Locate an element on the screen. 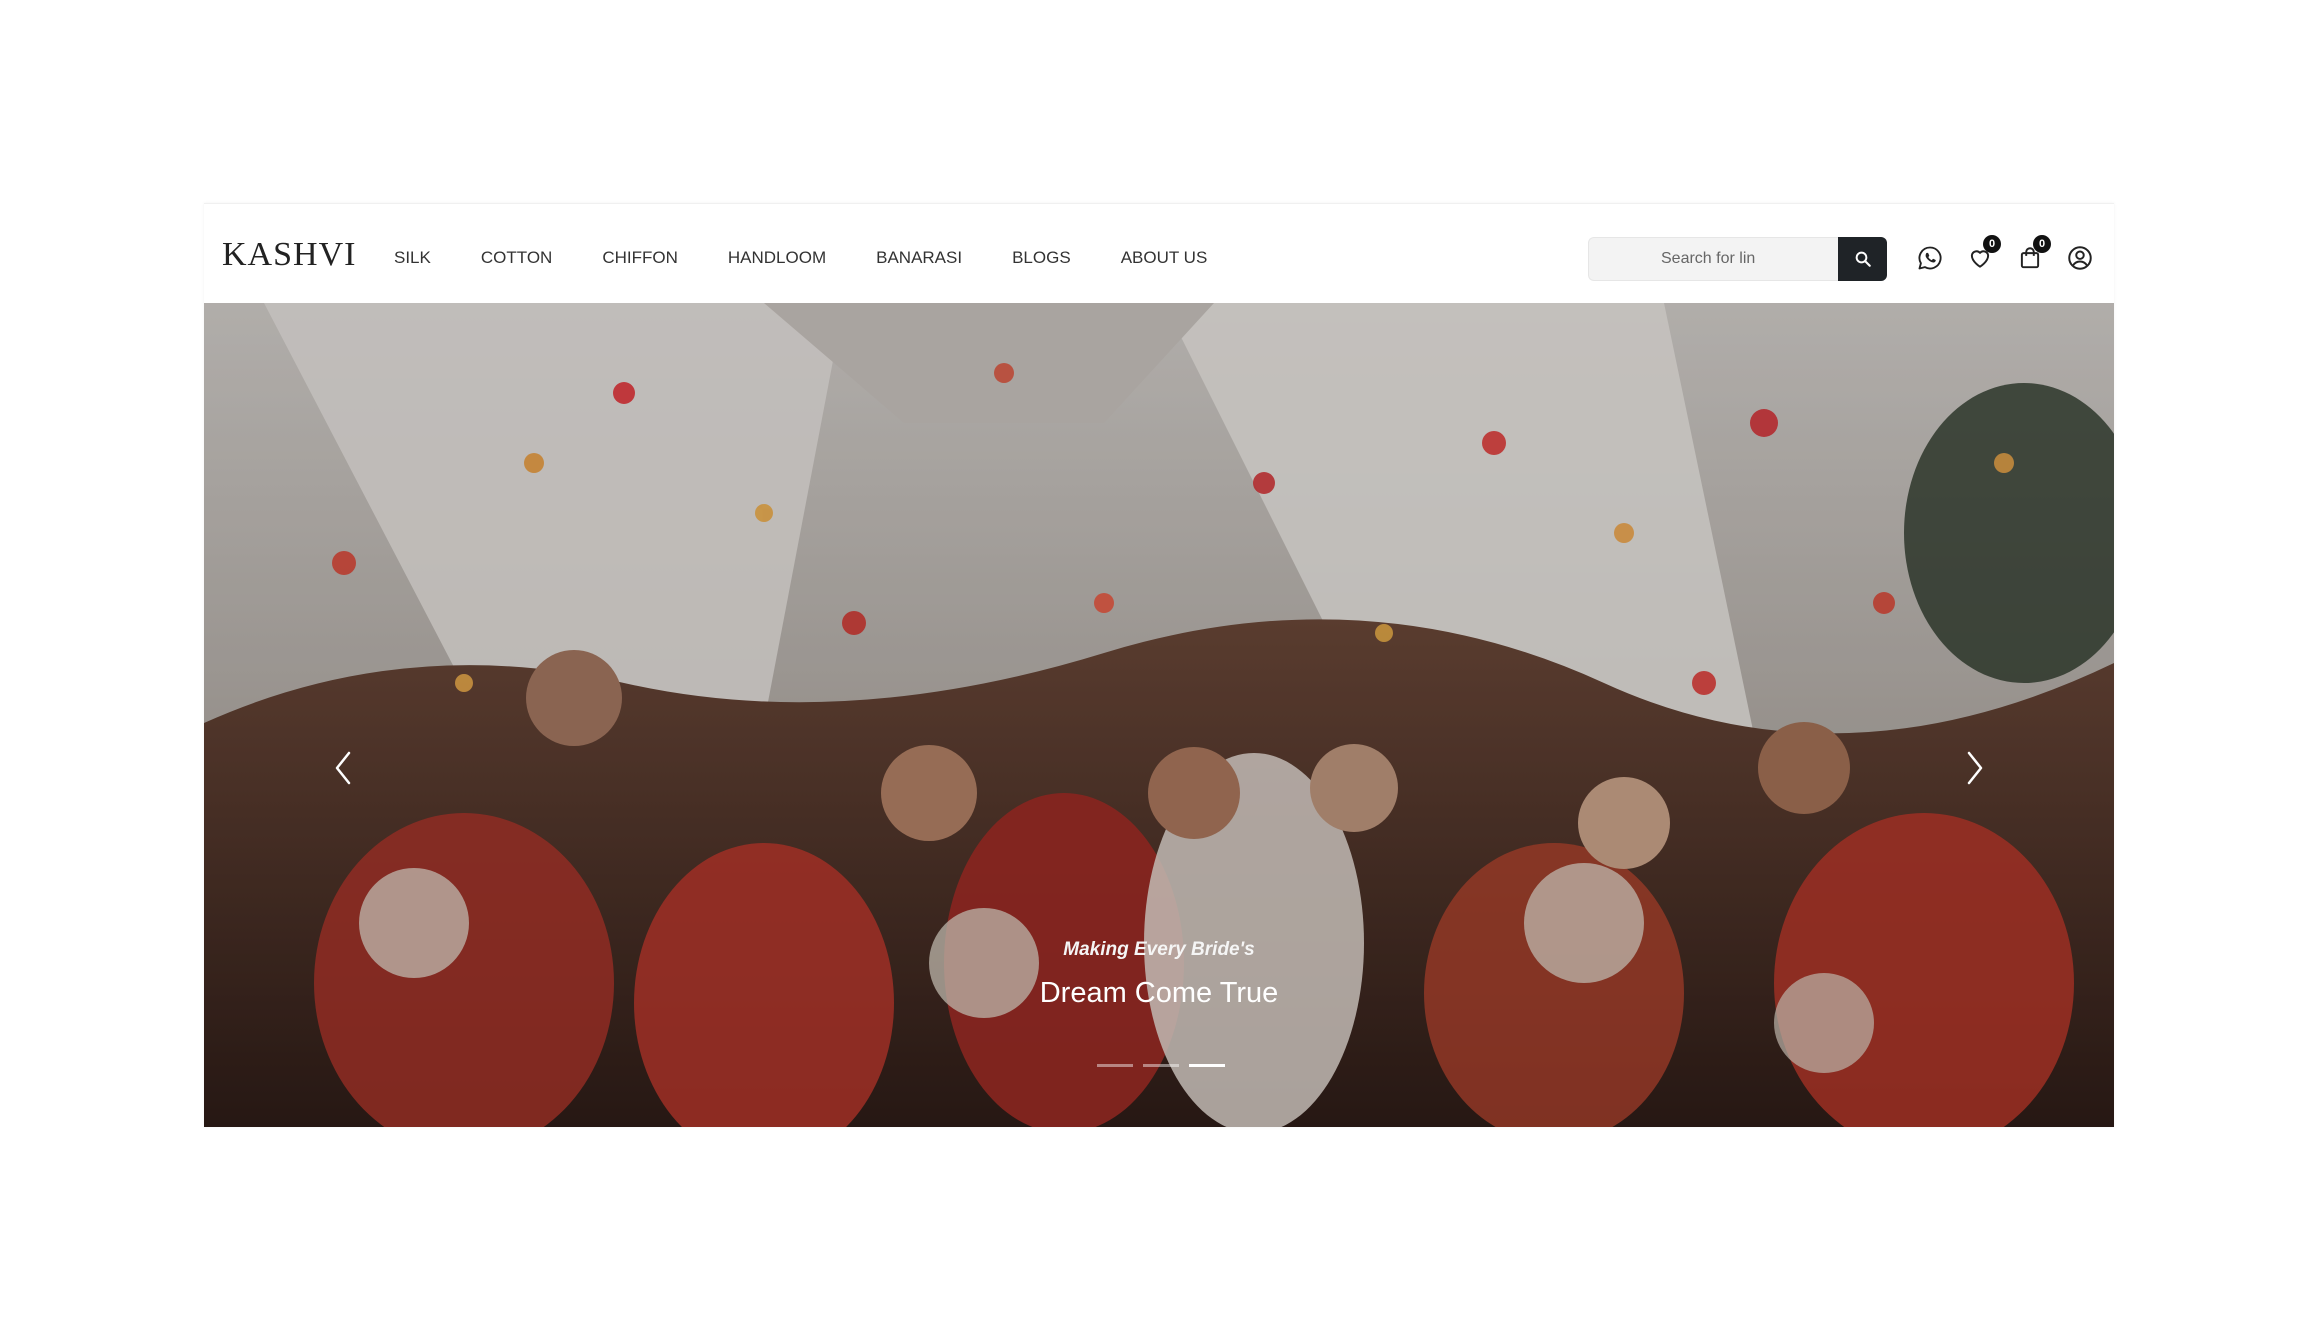 The width and height of the screenshot is (2311, 1329). slider-pagination is located at coordinates (1161, 1065).